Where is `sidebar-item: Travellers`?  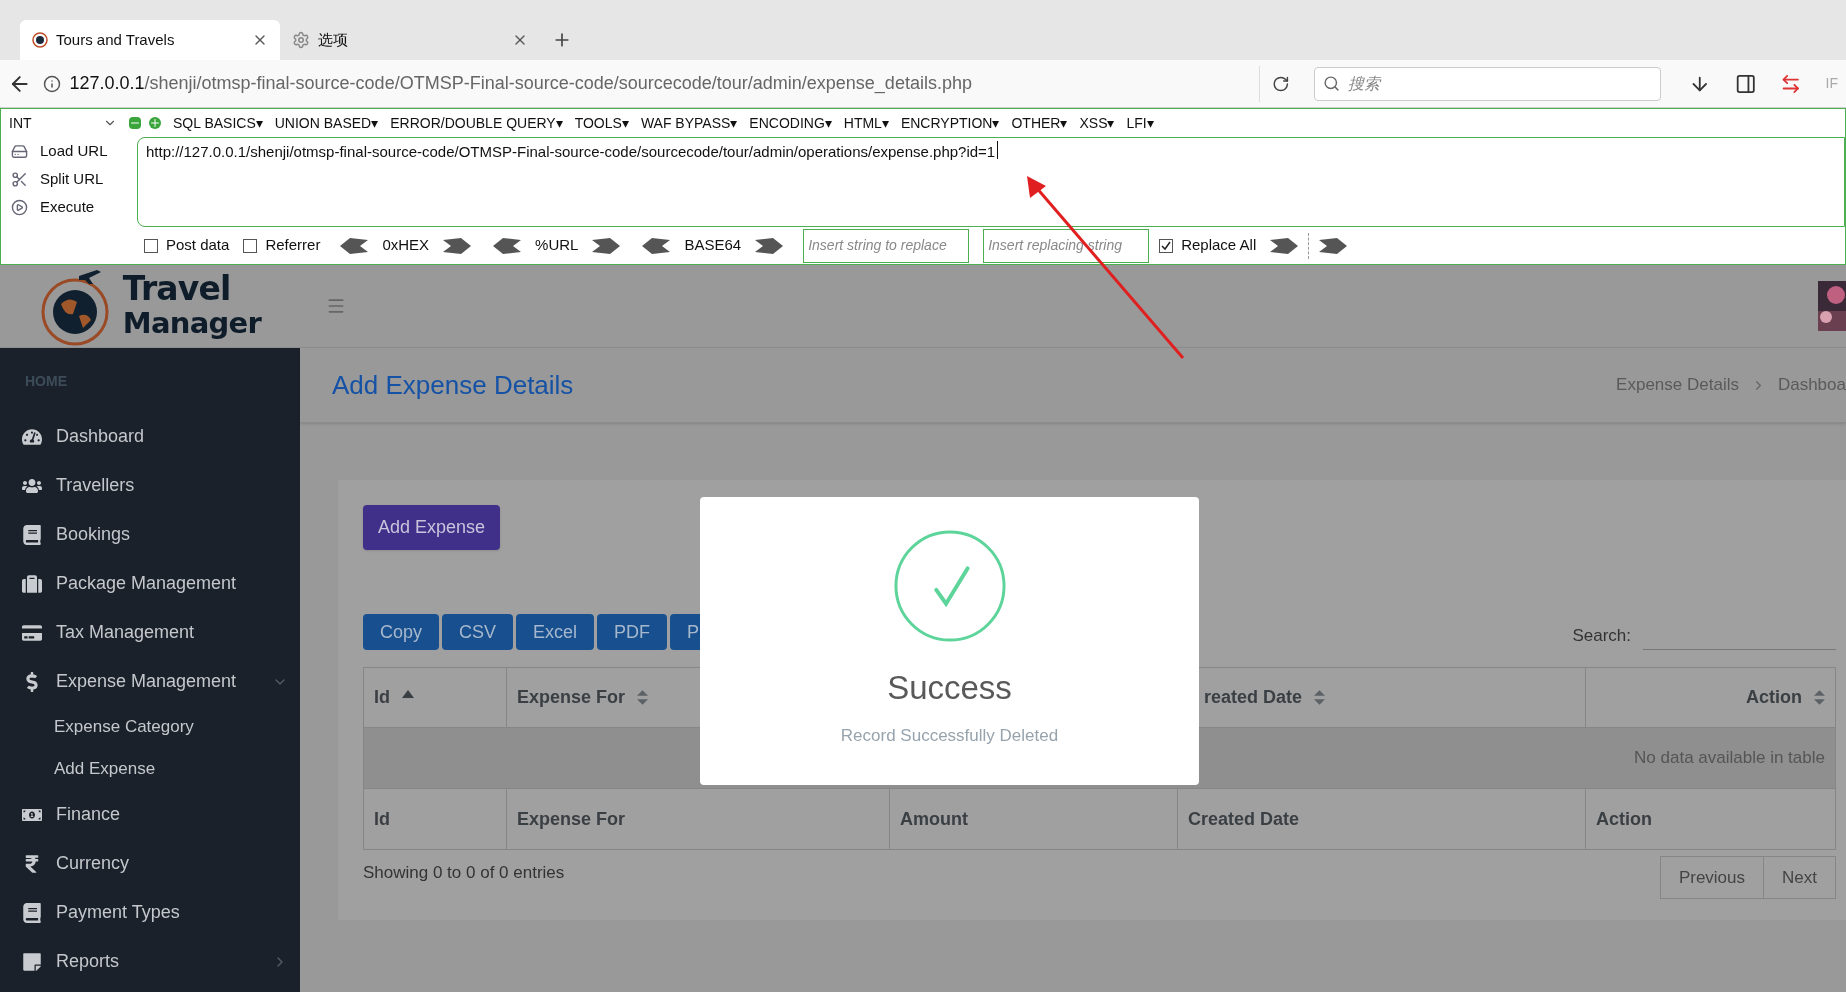
sidebar-item: Travellers is located at coordinates (172, 485).